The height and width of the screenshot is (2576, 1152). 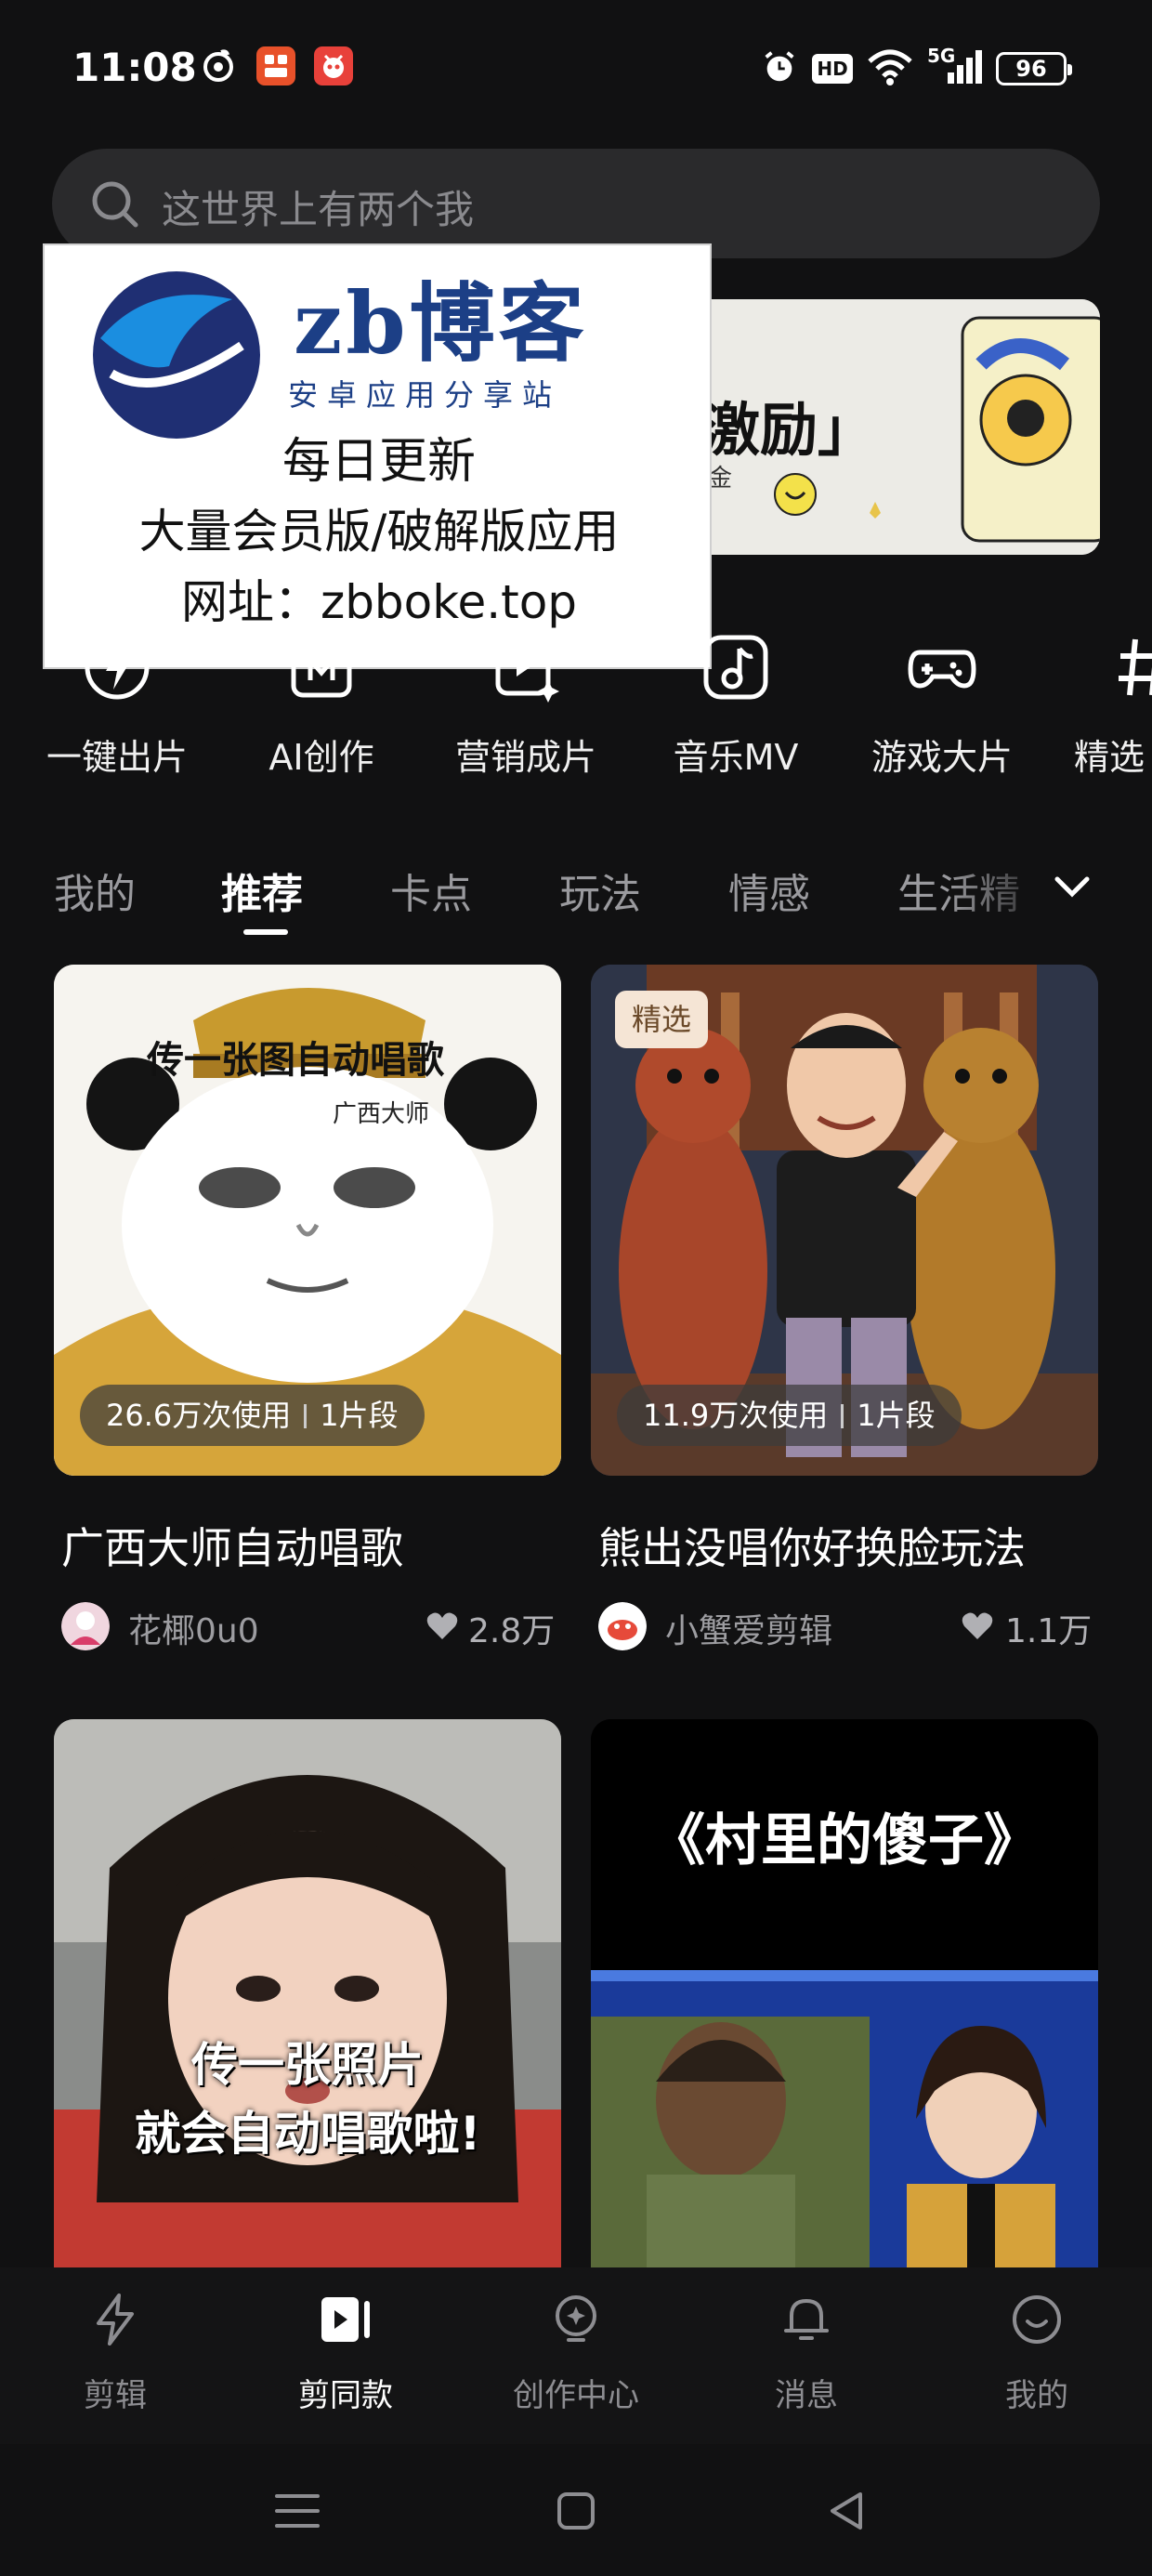 What do you see at coordinates (806, 2355) in the screenshot?
I see `nav-messages: 消息` at bounding box center [806, 2355].